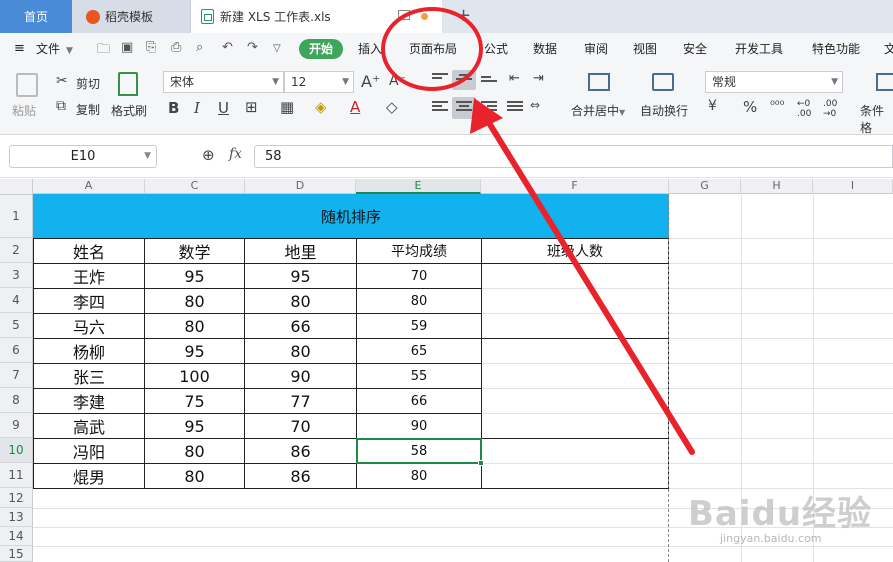  Describe the element at coordinates (780, 514) in the screenshot. I see `baidu-watermark: Baidu经验` at that location.